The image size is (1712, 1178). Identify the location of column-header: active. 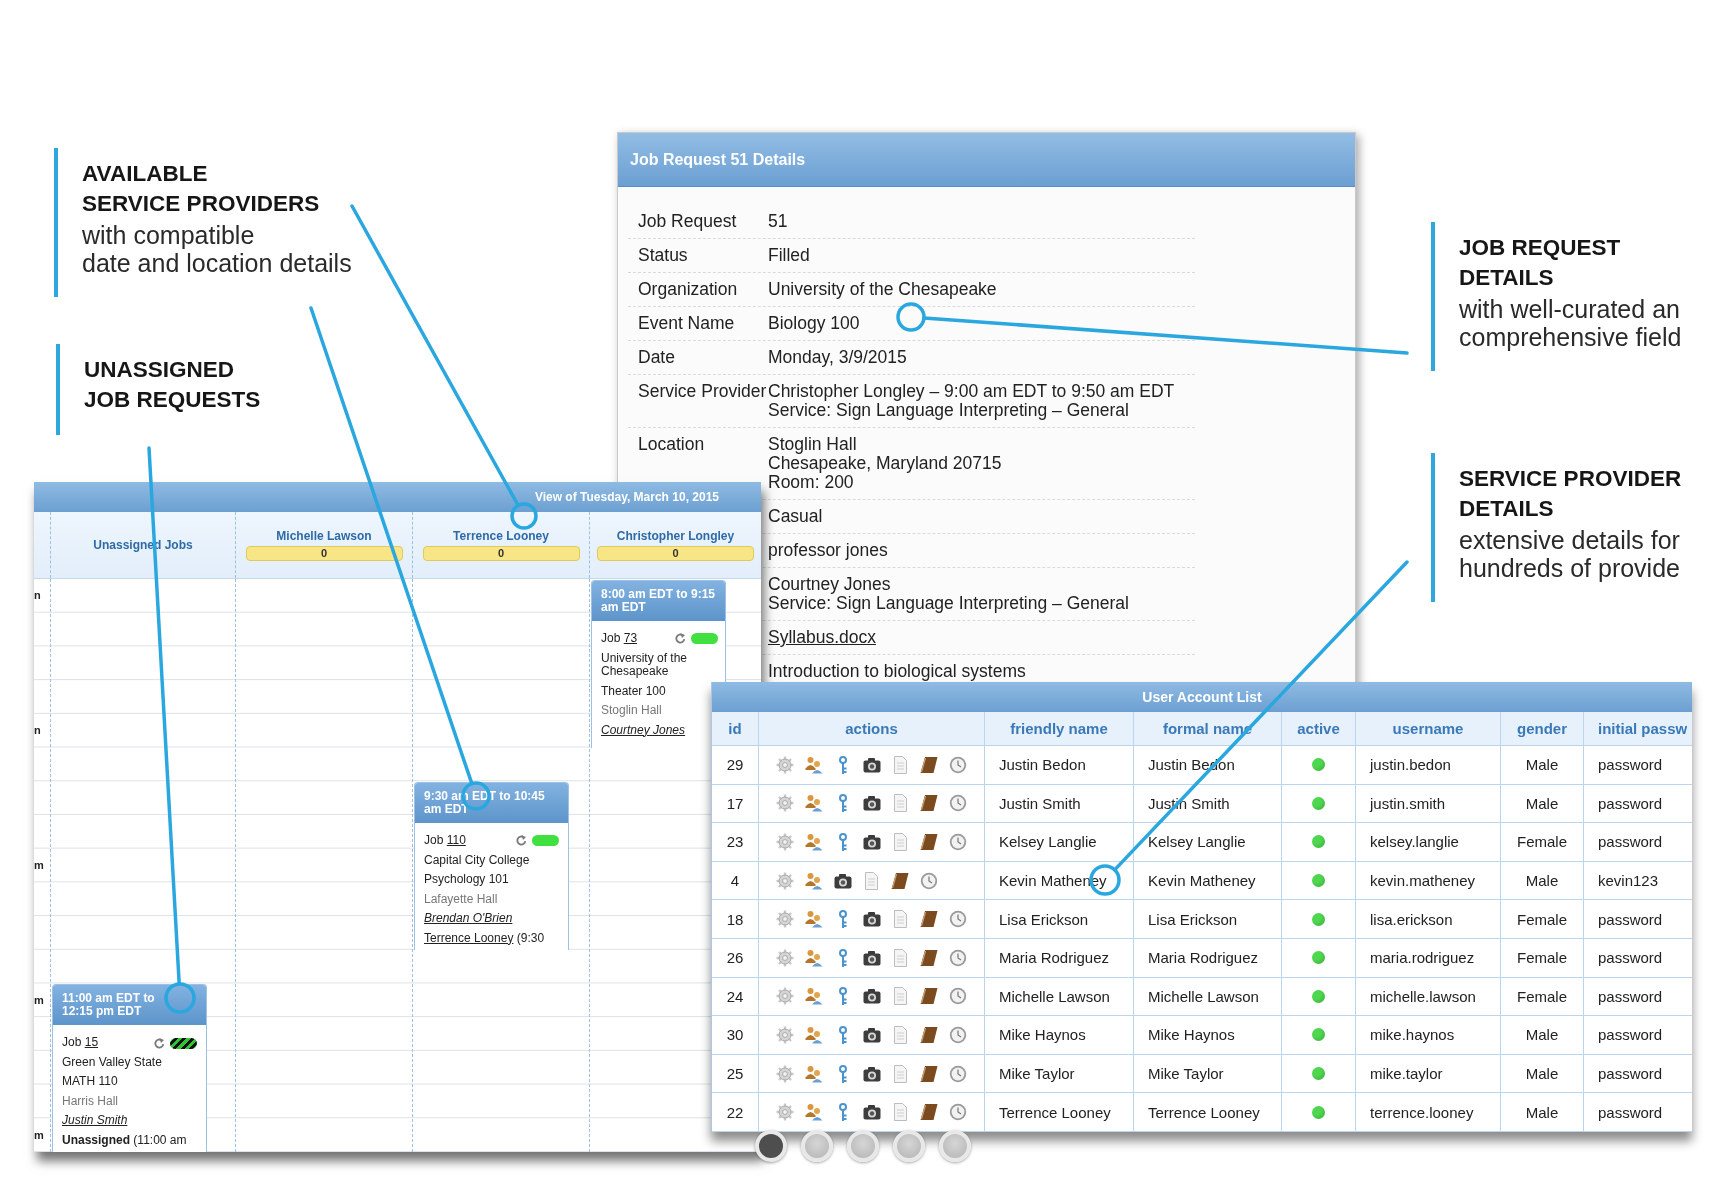
(1319, 729).